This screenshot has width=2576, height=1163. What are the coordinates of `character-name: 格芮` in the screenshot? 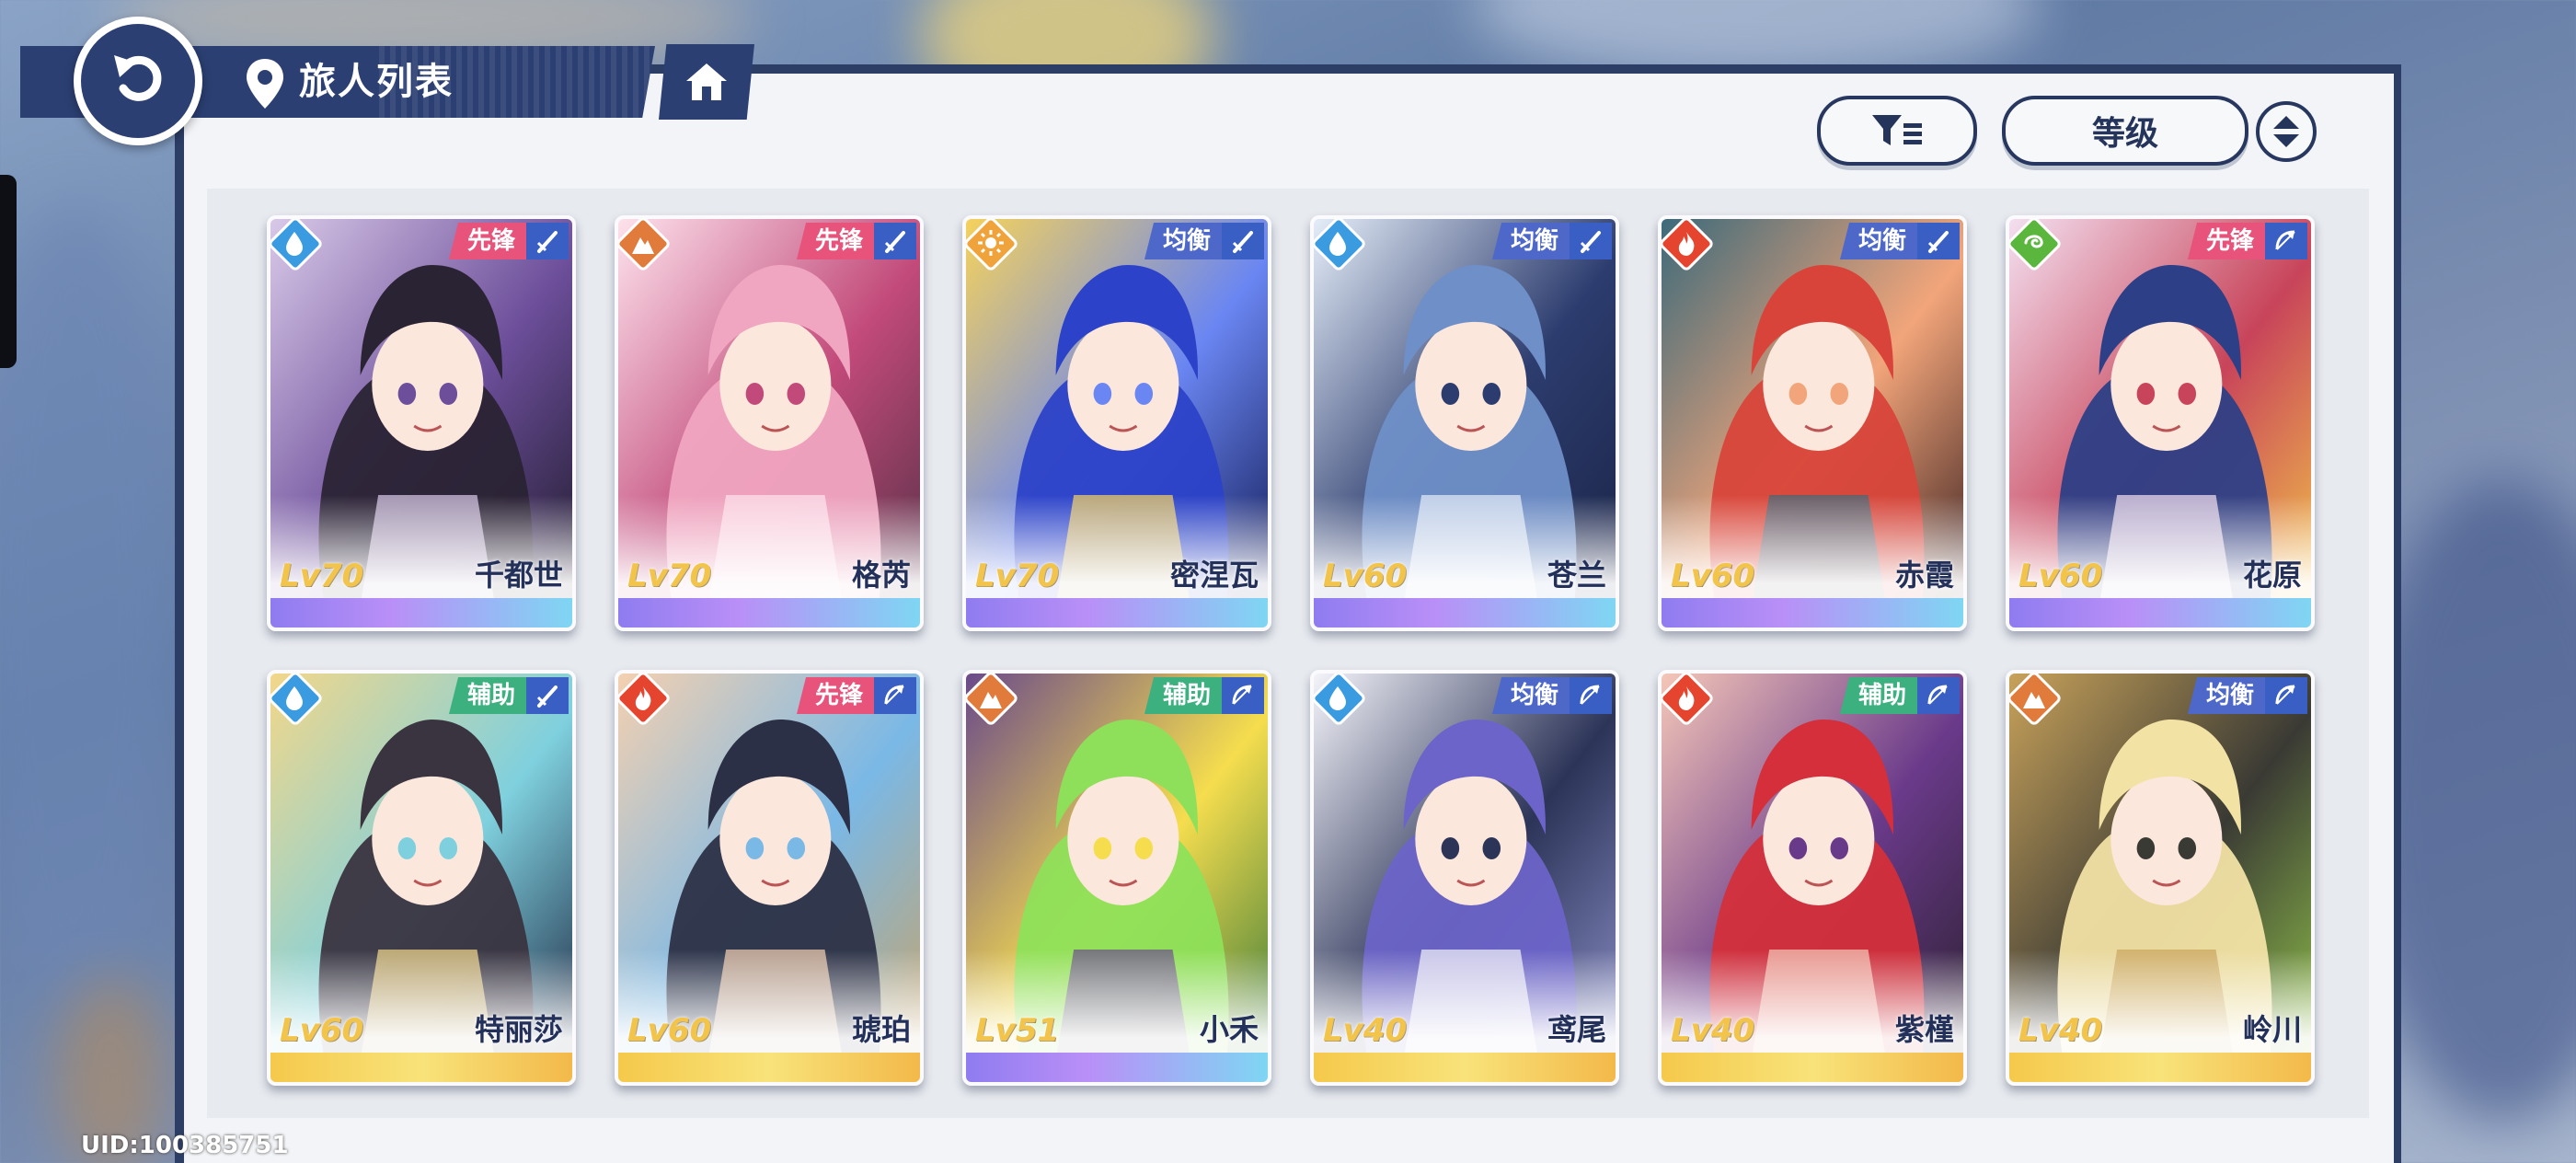 It's located at (881, 575).